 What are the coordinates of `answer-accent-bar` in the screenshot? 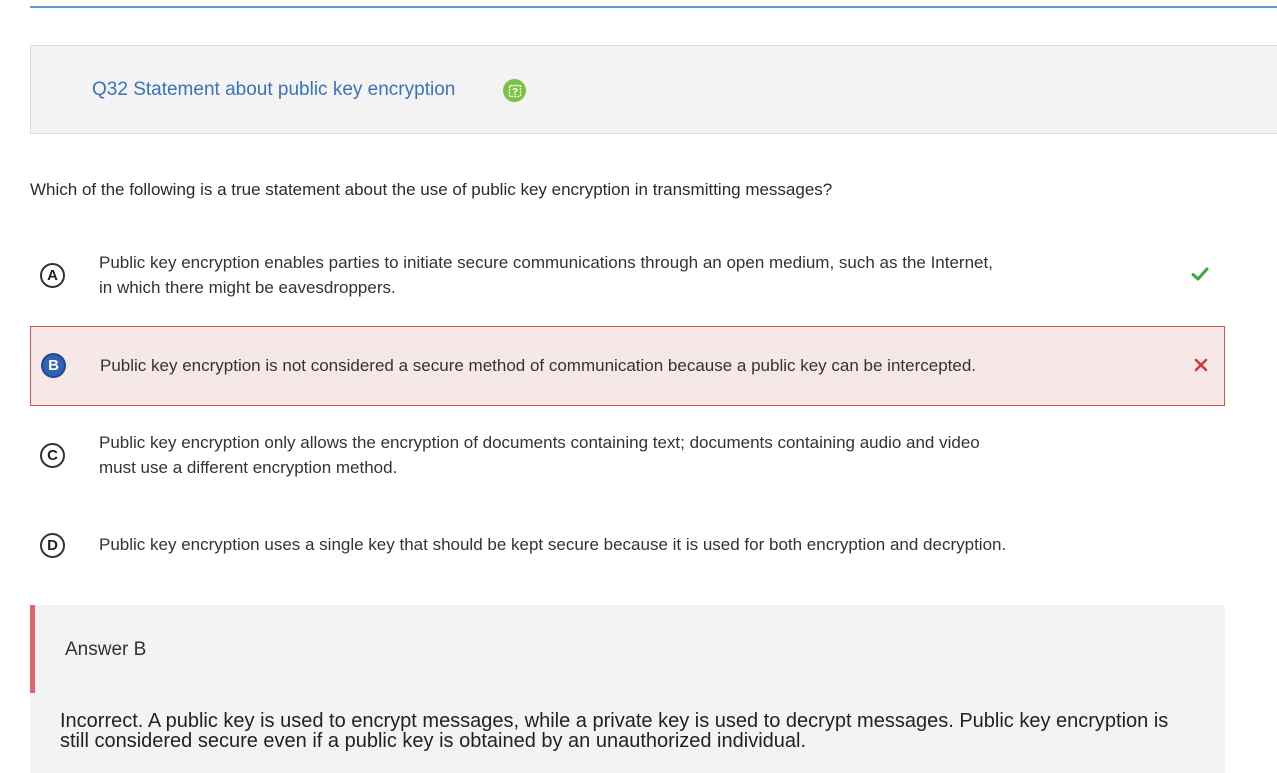 It's located at (32, 649).